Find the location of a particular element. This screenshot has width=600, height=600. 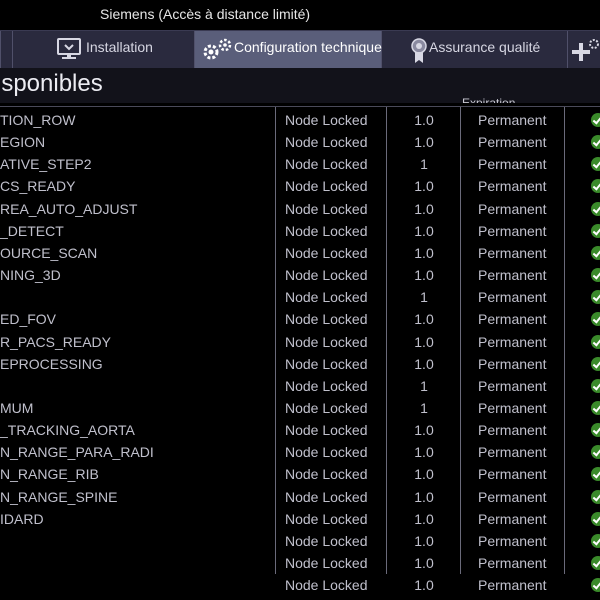

table-row: NING_3D Node Locked 1.0 Permanent is located at coordinates (300, 275).